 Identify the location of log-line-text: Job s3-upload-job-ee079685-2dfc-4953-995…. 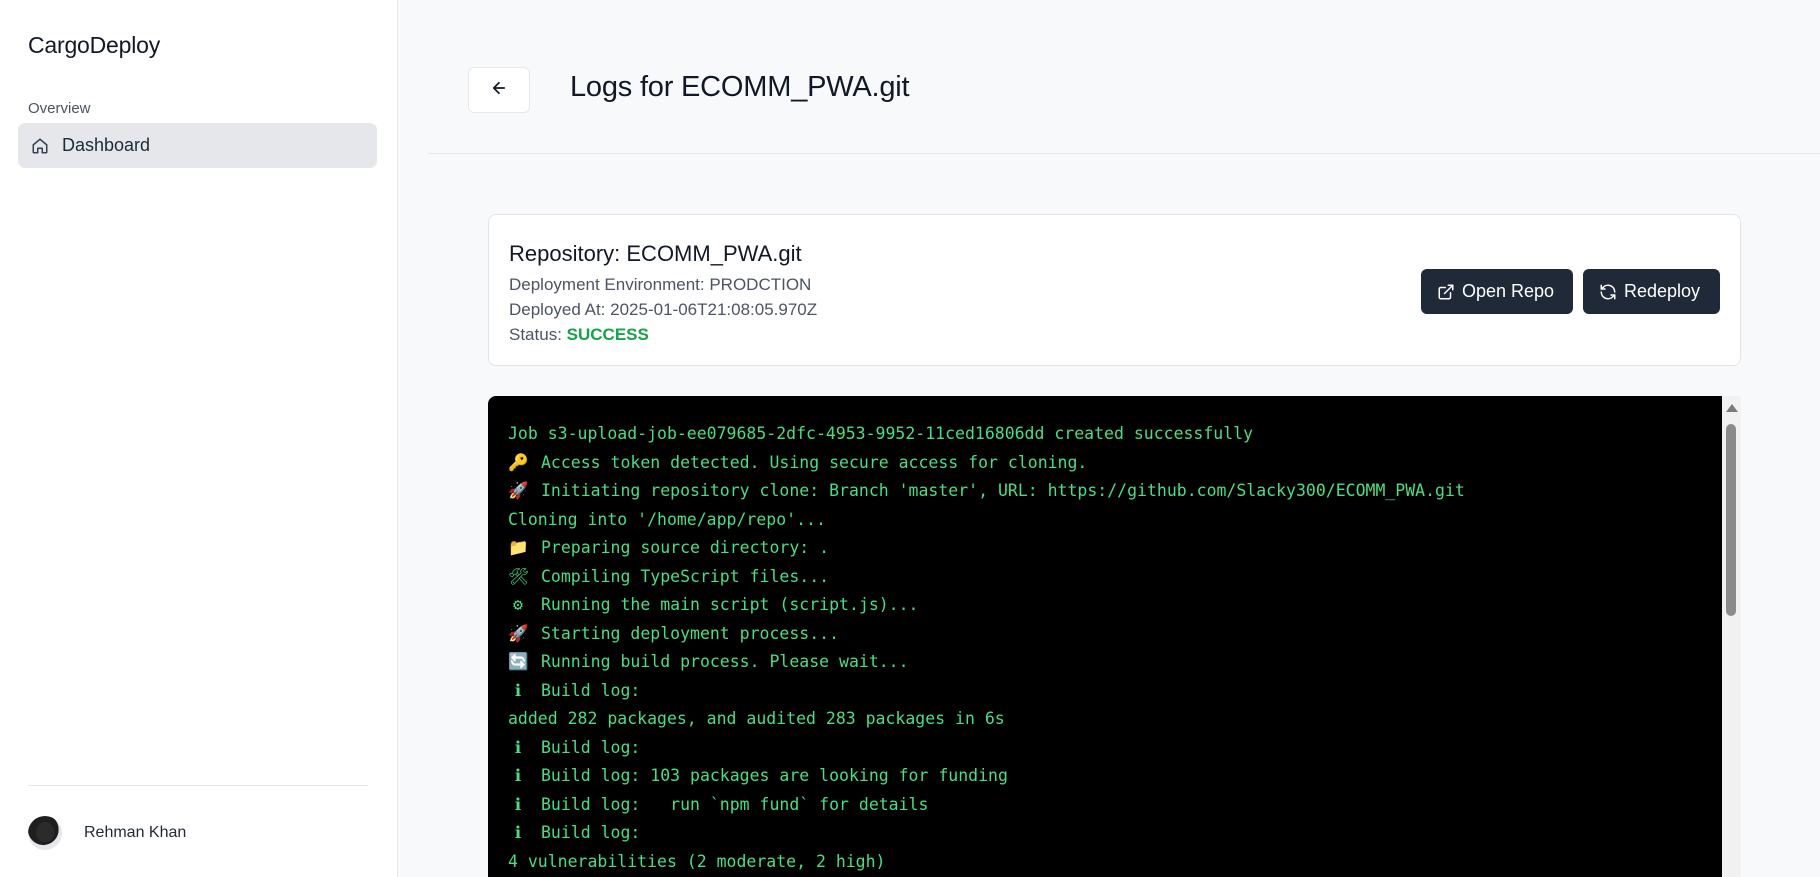
(881, 433).